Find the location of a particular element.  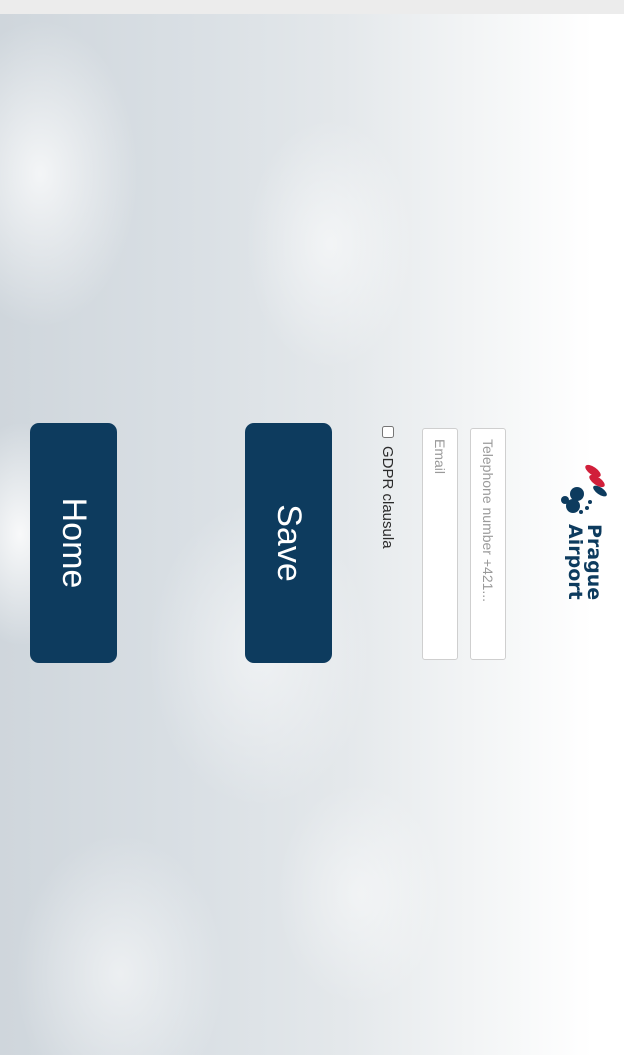

email-input is located at coordinates (440, 544).